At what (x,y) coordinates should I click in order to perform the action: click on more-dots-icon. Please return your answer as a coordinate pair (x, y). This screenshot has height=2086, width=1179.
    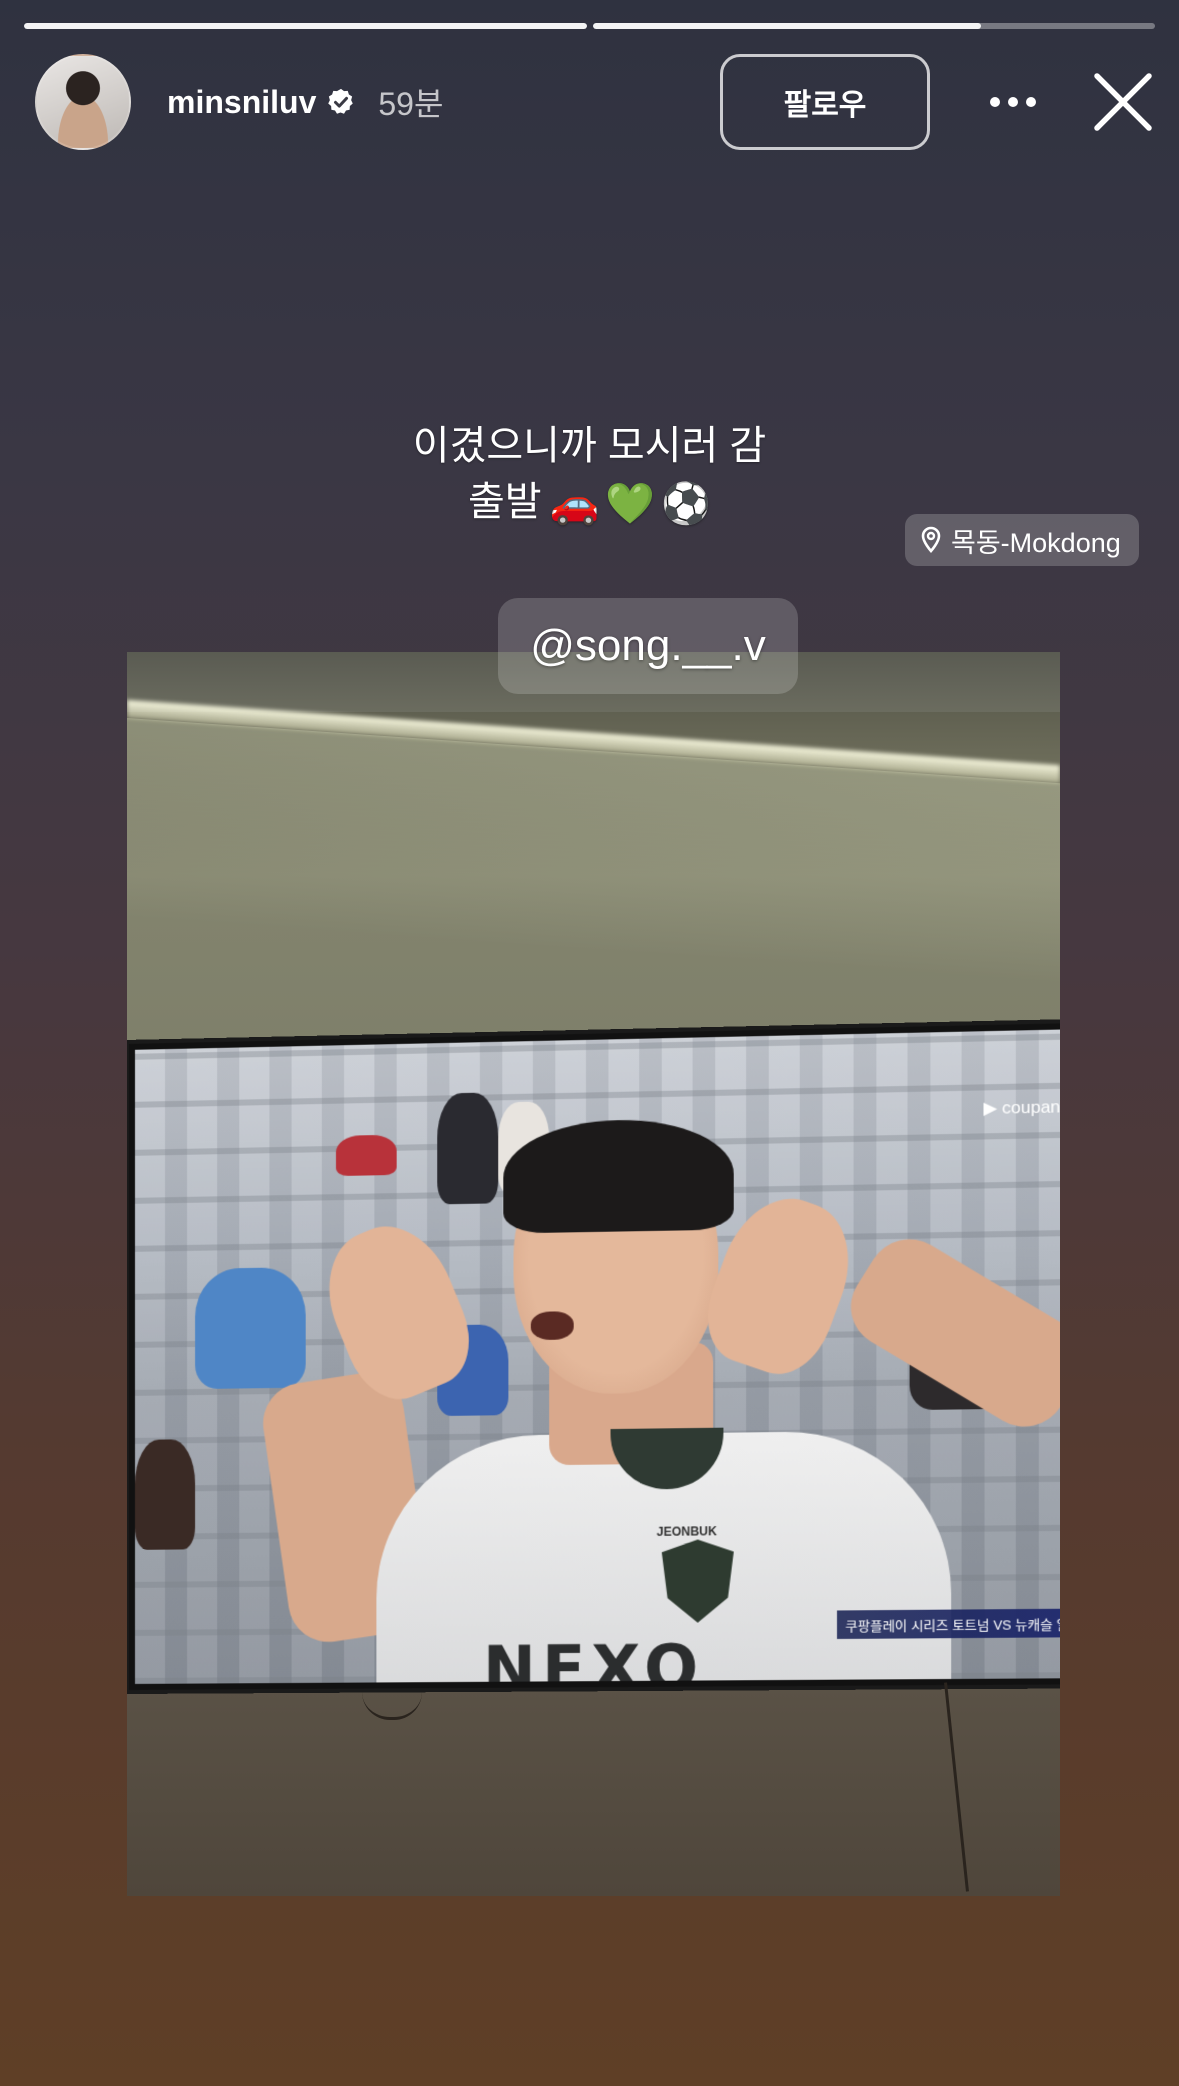
    Looking at the image, I should click on (1013, 102).